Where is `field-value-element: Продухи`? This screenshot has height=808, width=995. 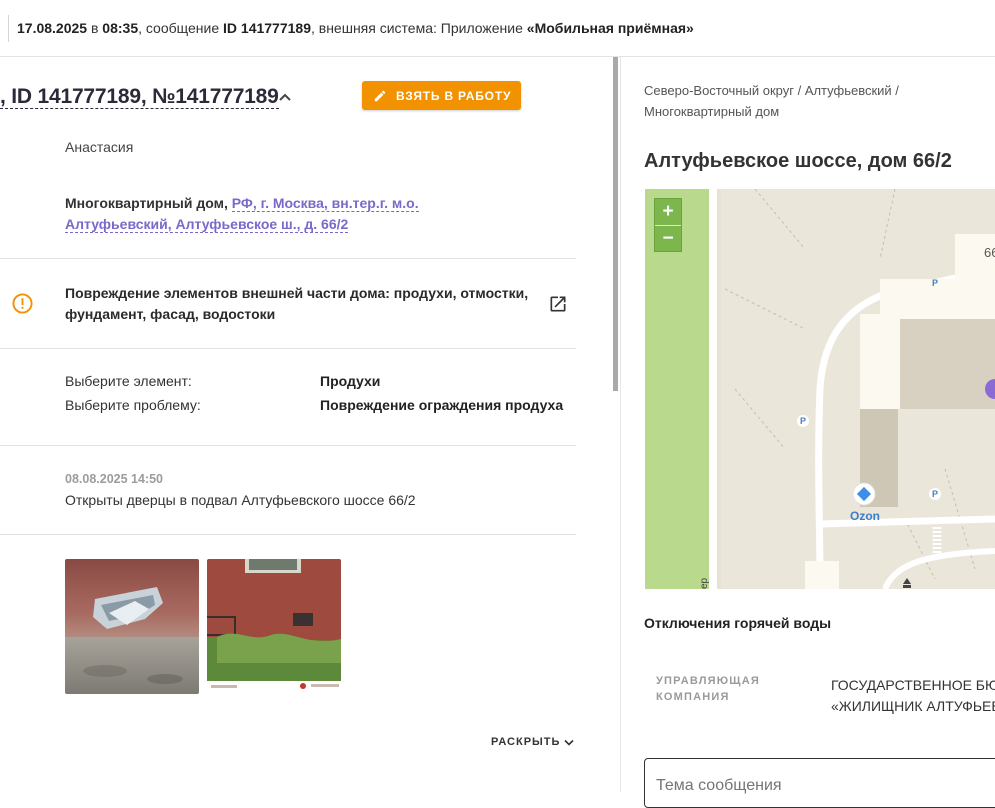 field-value-element: Продухи is located at coordinates (350, 381).